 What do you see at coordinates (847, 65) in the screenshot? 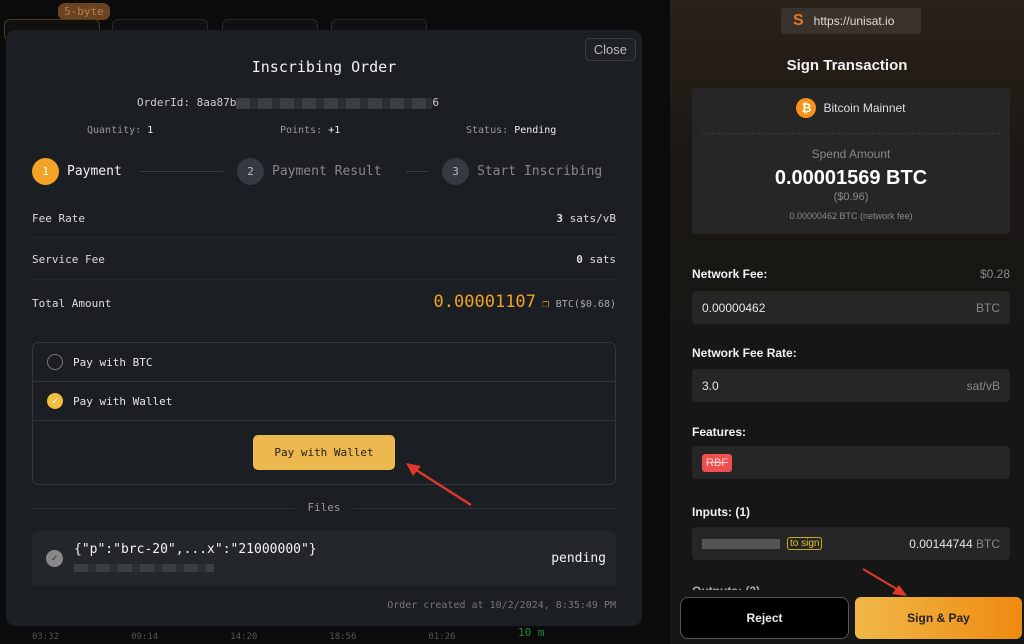
I see `sign-title: Sign Transaction` at bounding box center [847, 65].